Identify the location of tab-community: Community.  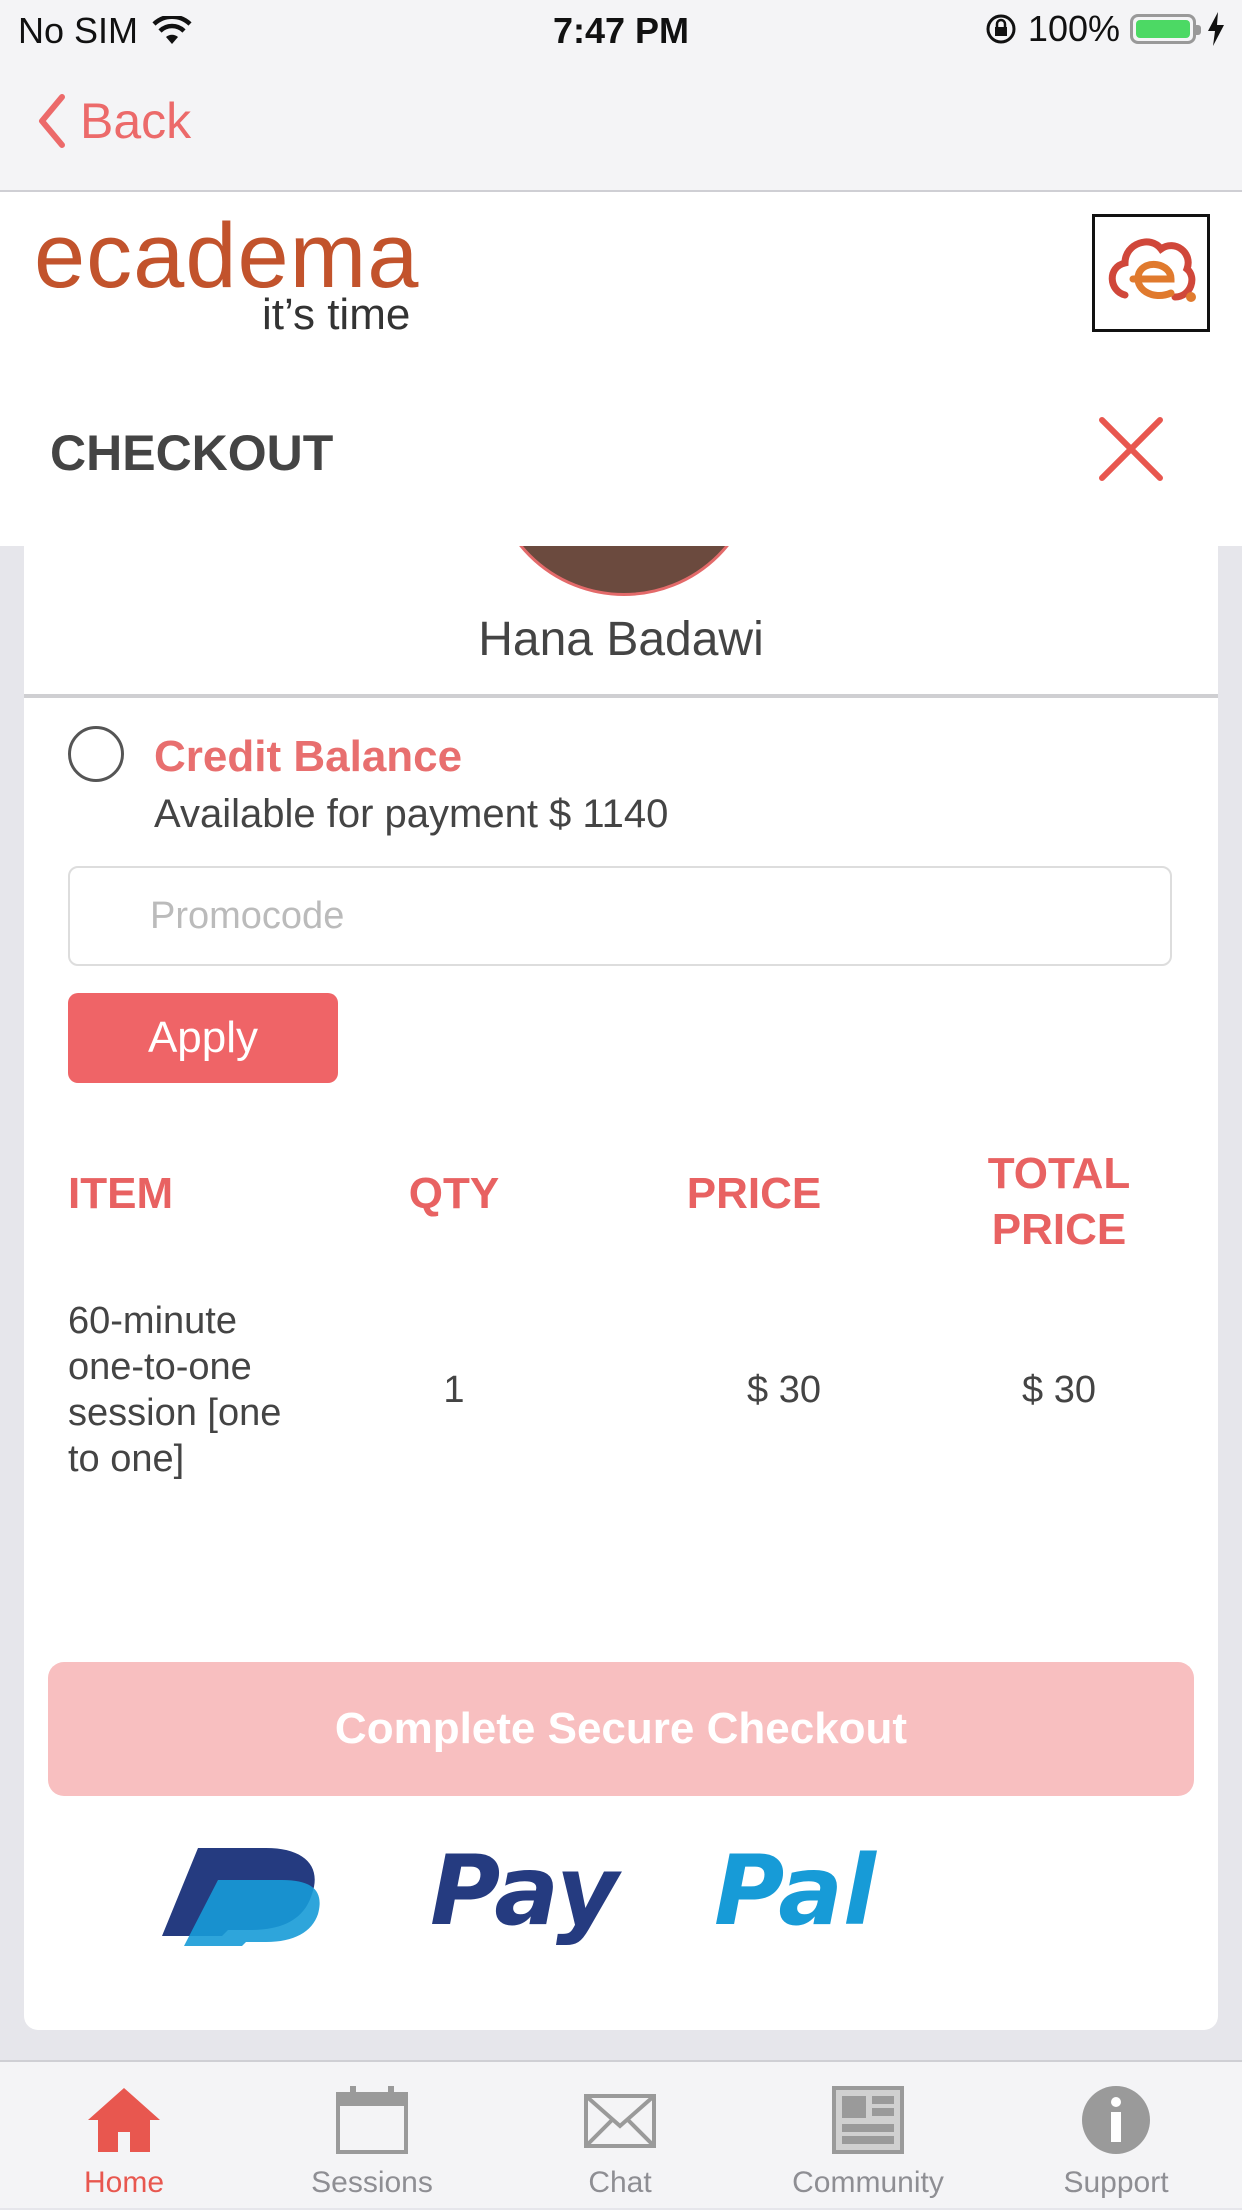
(868, 2136).